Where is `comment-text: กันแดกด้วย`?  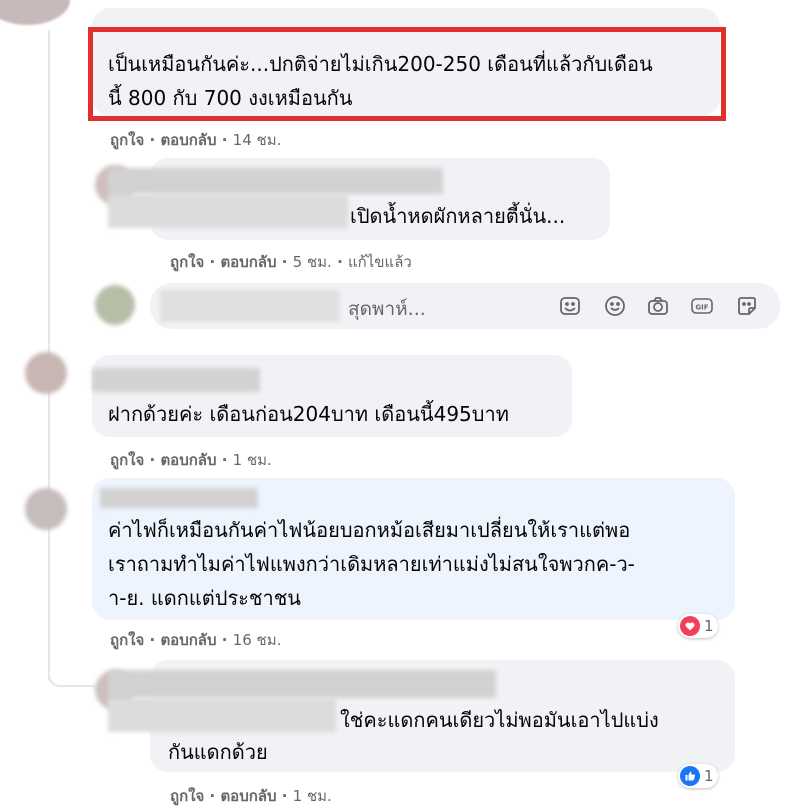 comment-text: กันแดกด้วย is located at coordinates (218, 752).